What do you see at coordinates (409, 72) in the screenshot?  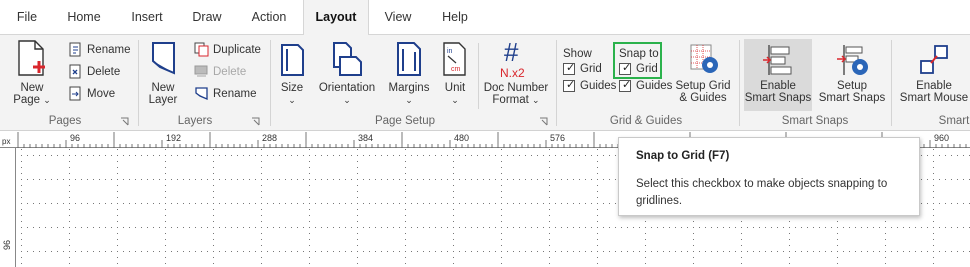 I see `margins-button: Margins ⌄` at bounding box center [409, 72].